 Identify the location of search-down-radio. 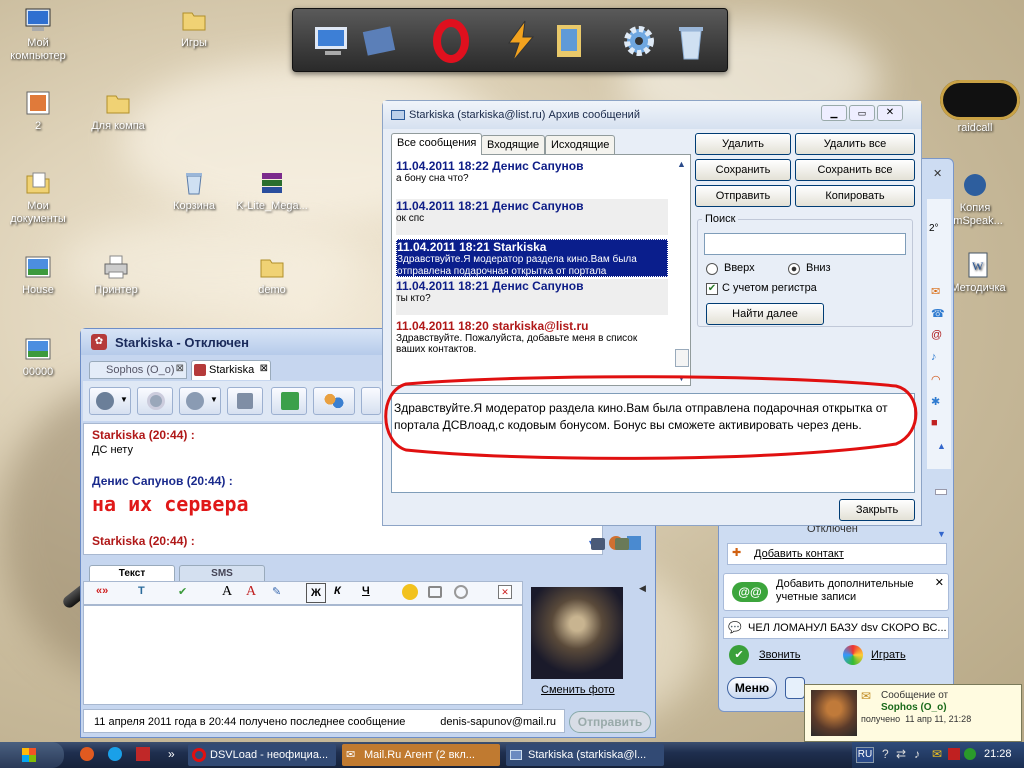
(794, 269).